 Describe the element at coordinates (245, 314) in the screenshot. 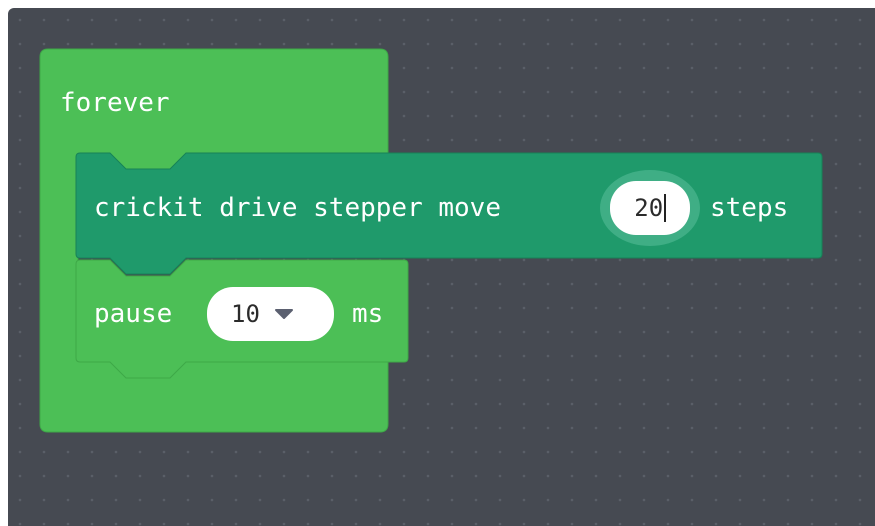

I see `pause-duration-value: 10` at that location.